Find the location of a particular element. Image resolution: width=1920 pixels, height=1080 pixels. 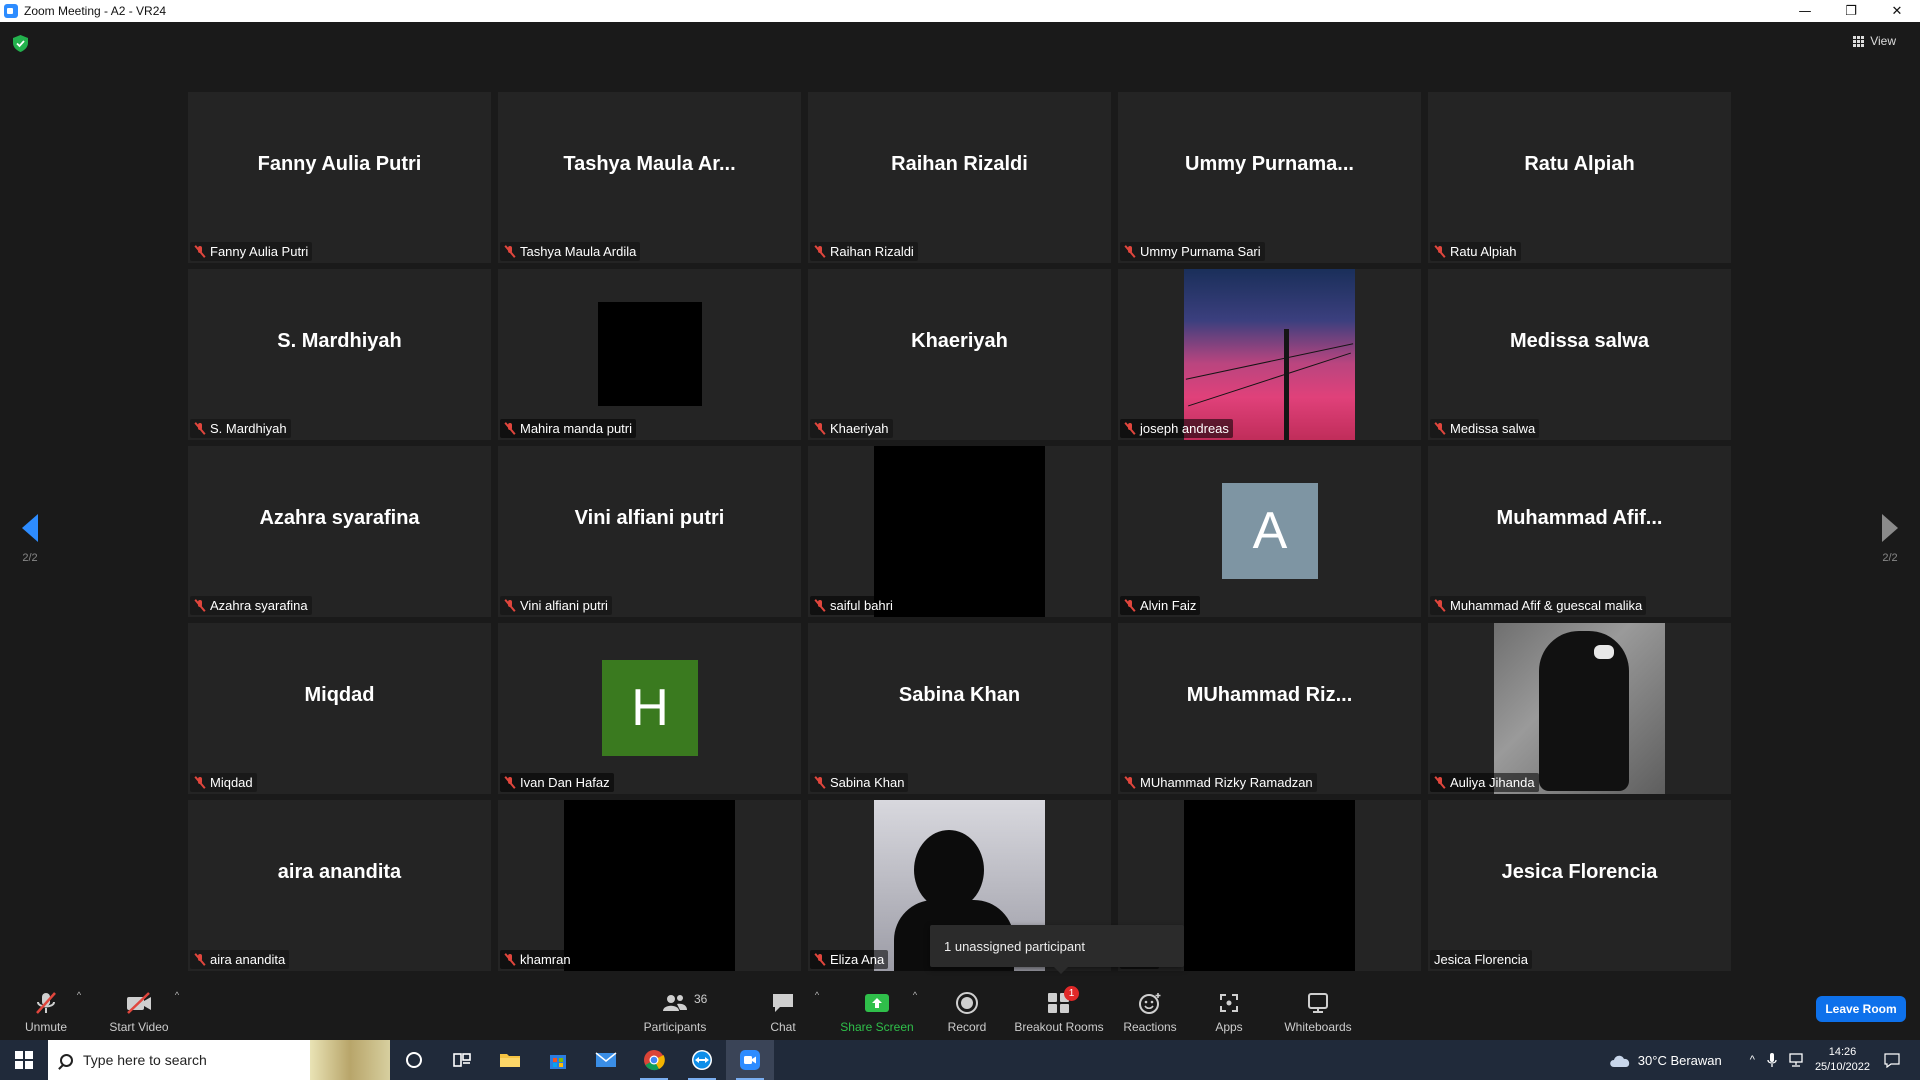

participant-tile: Ummy Purnama... Ummy Purnama Sari is located at coordinates (1269, 177).